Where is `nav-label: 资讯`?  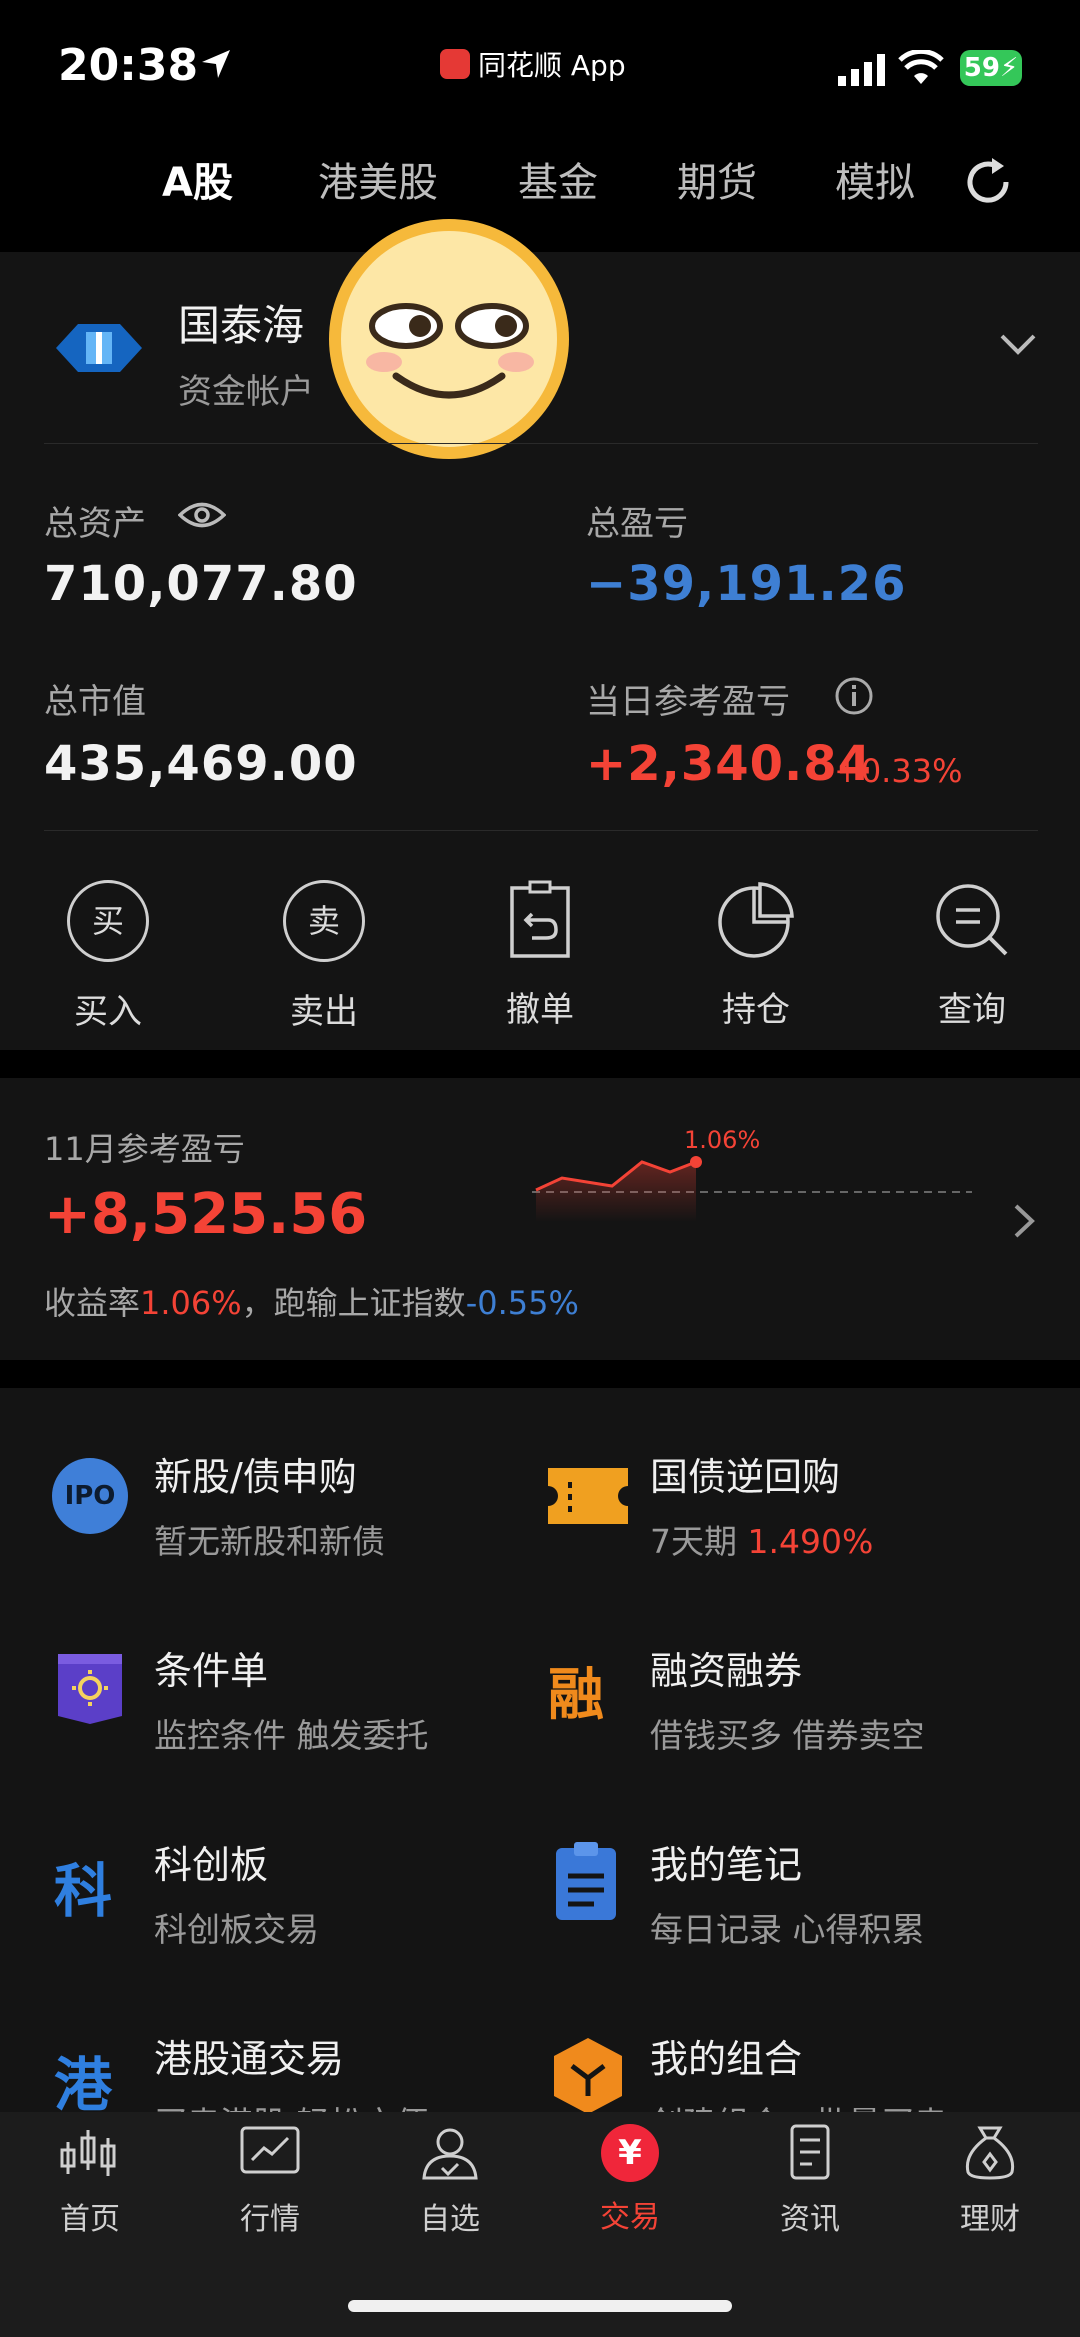
nav-label: 资讯 is located at coordinates (810, 2219).